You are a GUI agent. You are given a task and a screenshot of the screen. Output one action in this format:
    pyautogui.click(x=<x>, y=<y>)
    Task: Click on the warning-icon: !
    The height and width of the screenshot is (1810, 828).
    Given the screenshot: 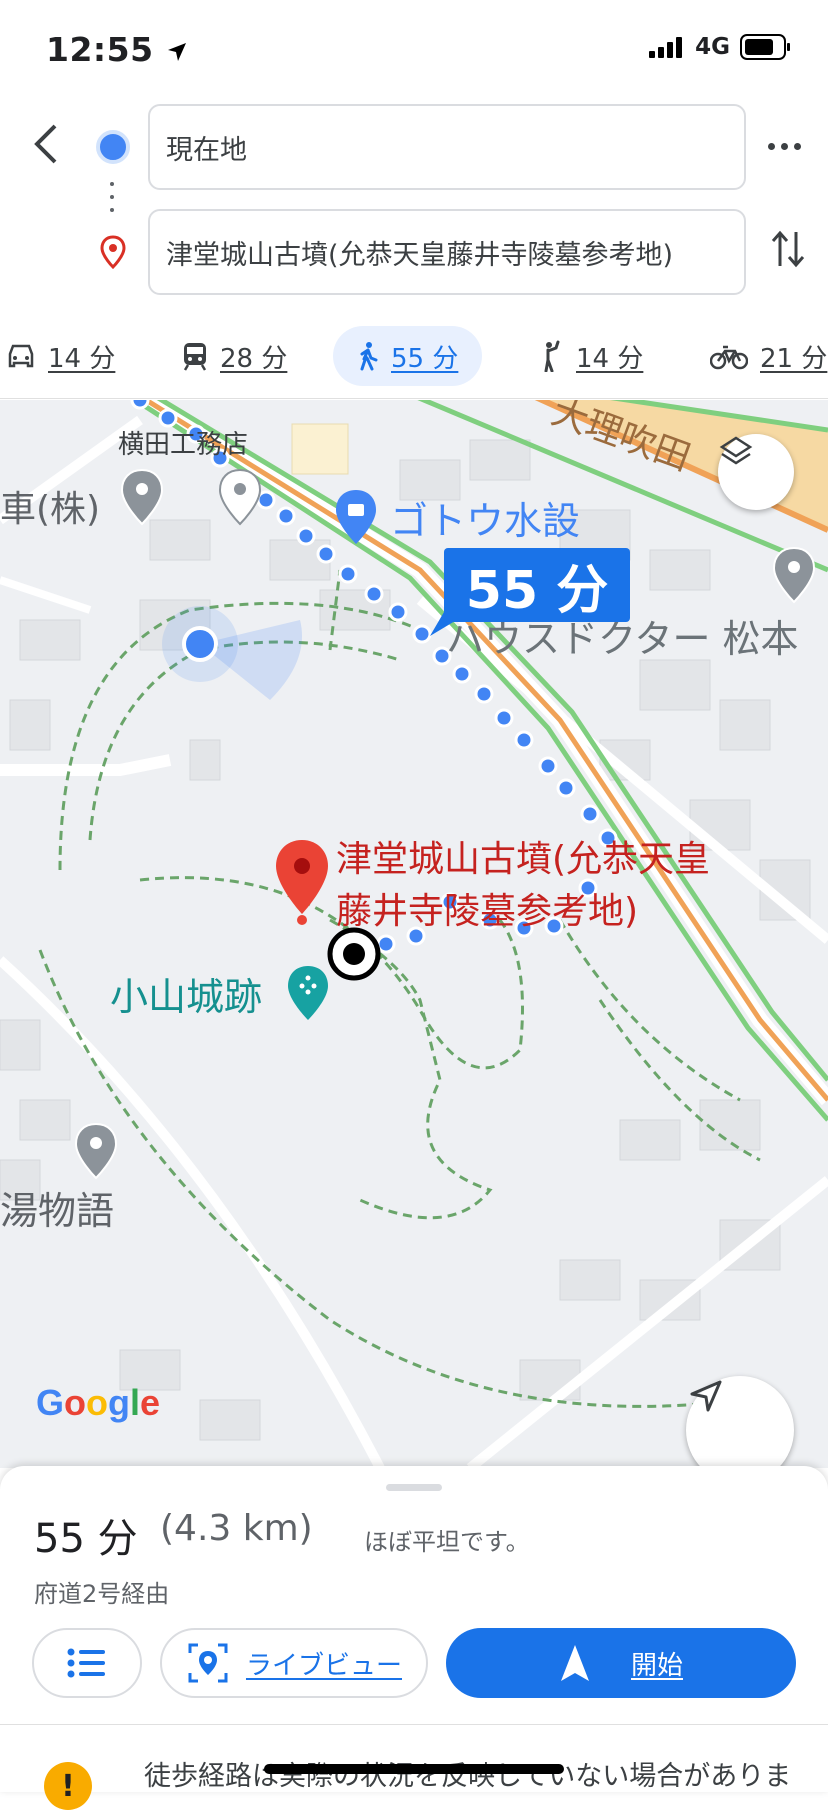 What is the action you would take?
    pyautogui.click(x=68, y=1786)
    